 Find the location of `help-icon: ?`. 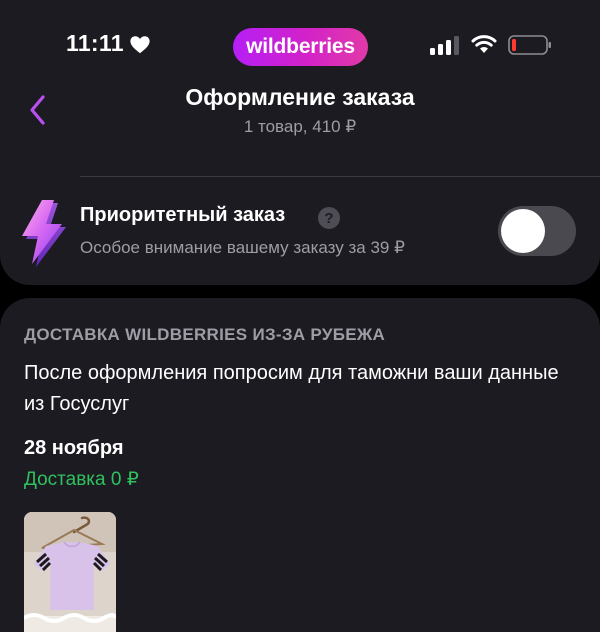

help-icon: ? is located at coordinates (329, 218).